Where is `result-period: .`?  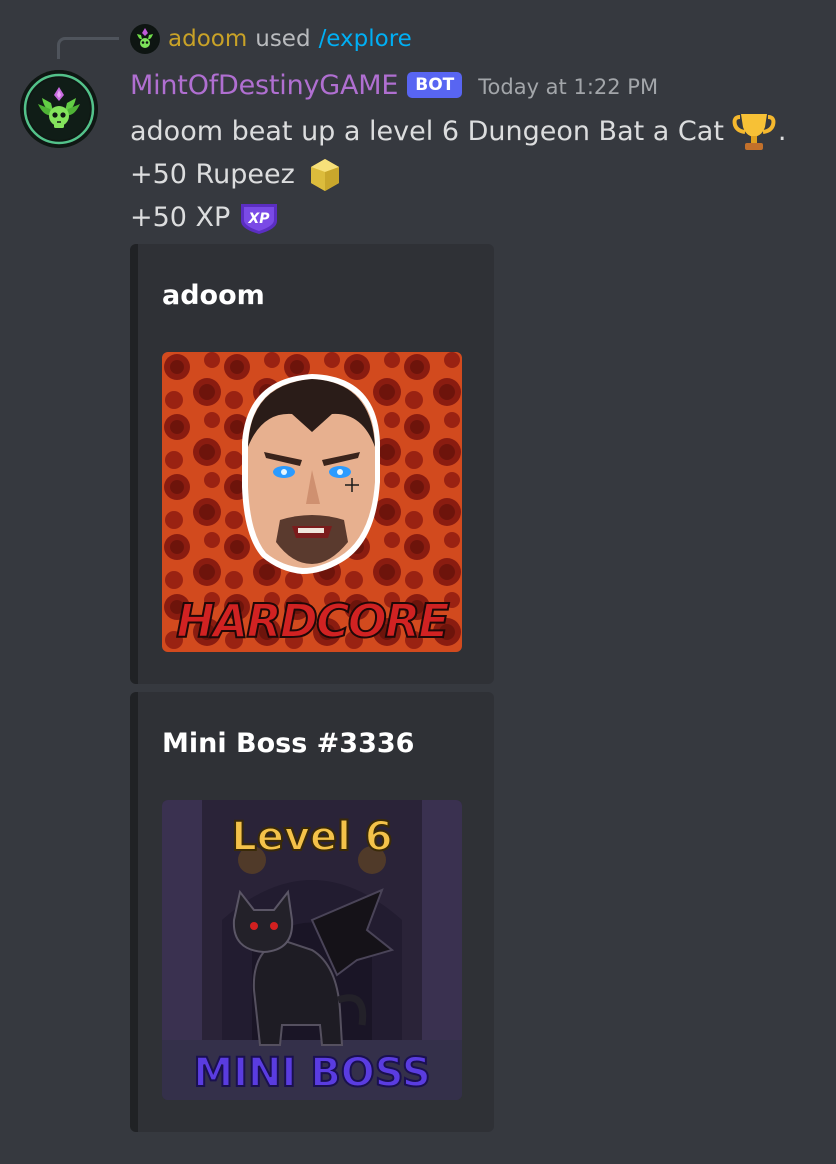 result-period: . is located at coordinates (782, 131).